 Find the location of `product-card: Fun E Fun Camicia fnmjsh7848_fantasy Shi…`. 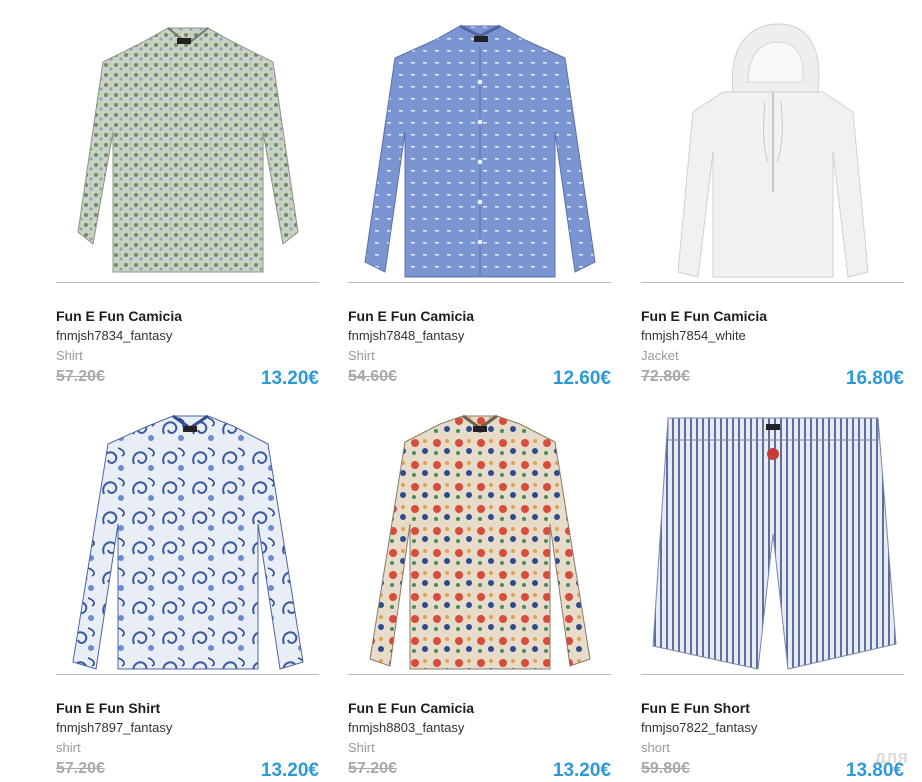

product-card: Fun E Fun Camicia fnmjsh7848_fantasy Shi… is located at coordinates (479, 203).